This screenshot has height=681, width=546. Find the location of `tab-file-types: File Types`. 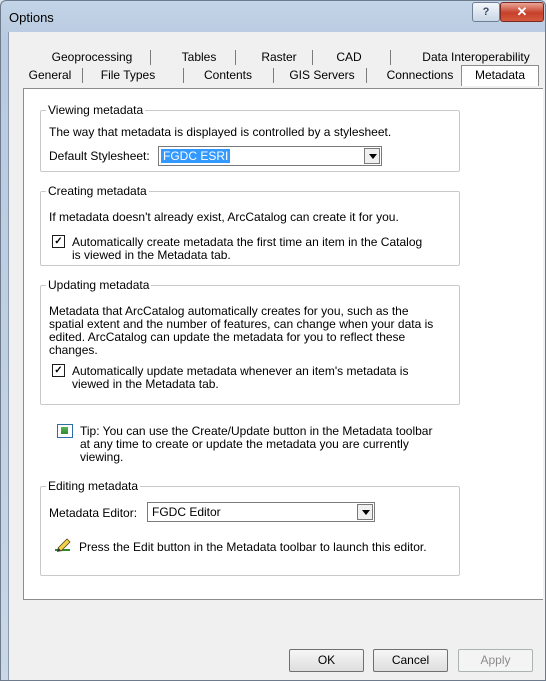

tab-file-types: File Types is located at coordinates (128, 75).